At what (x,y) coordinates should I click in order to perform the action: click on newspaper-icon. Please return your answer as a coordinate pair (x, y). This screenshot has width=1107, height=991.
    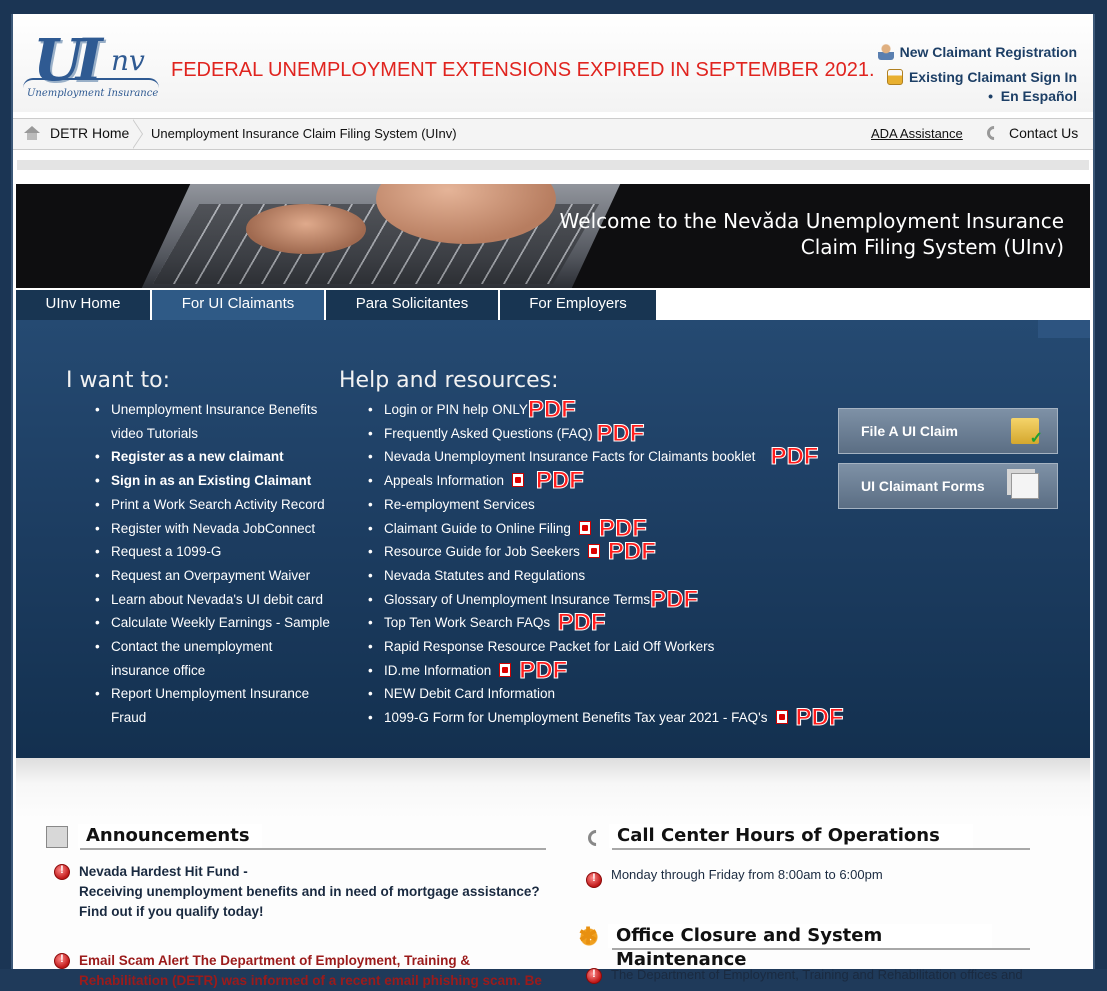
    Looking at the image, I should click on (57, 837).